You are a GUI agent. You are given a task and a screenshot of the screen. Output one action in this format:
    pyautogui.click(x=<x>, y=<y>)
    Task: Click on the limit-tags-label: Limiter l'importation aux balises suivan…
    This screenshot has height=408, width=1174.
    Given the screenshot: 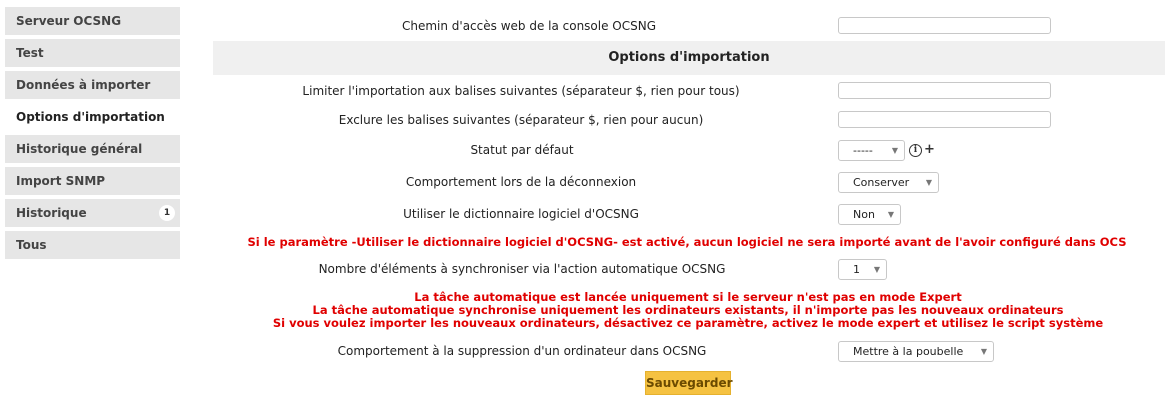 What is the action you would take?
    pyautogui.click(x=521, y=91)
    